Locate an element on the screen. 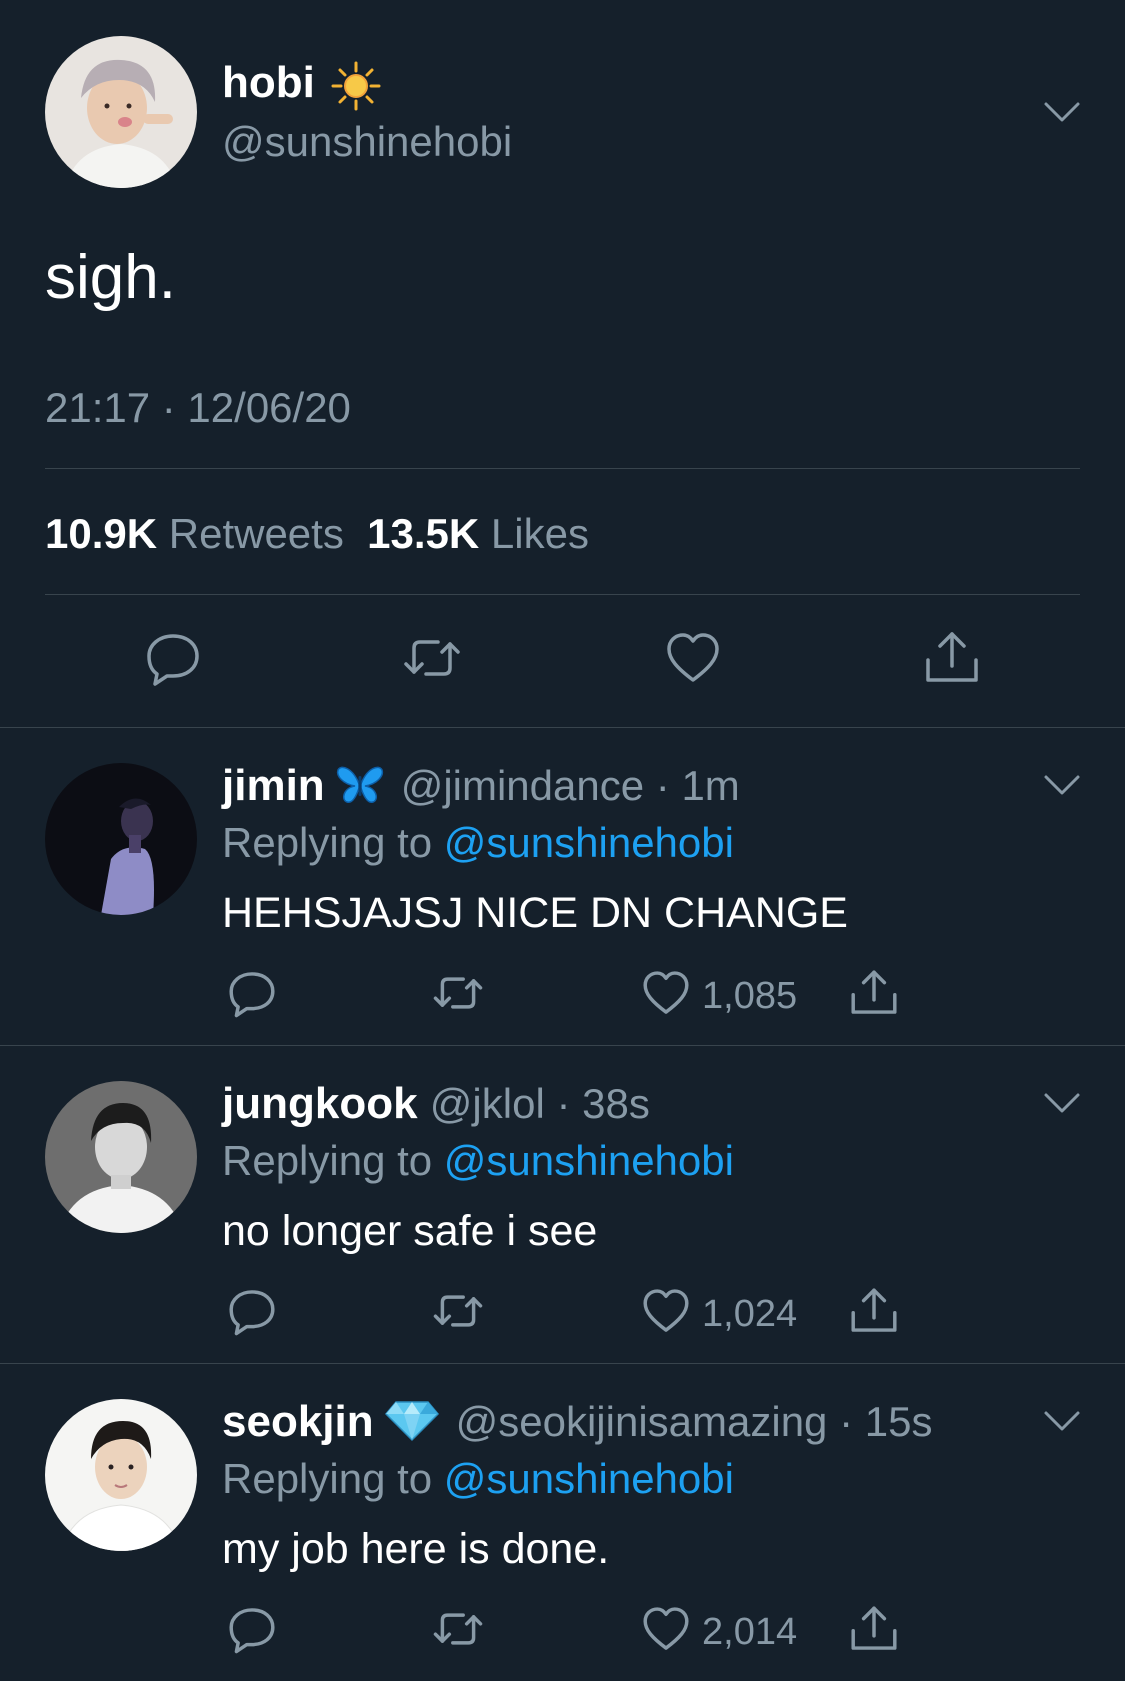 This screenshot has width=1125, height=1681. reply-header: jimin @jimindance · 1m is located at coordinates (481, 789).